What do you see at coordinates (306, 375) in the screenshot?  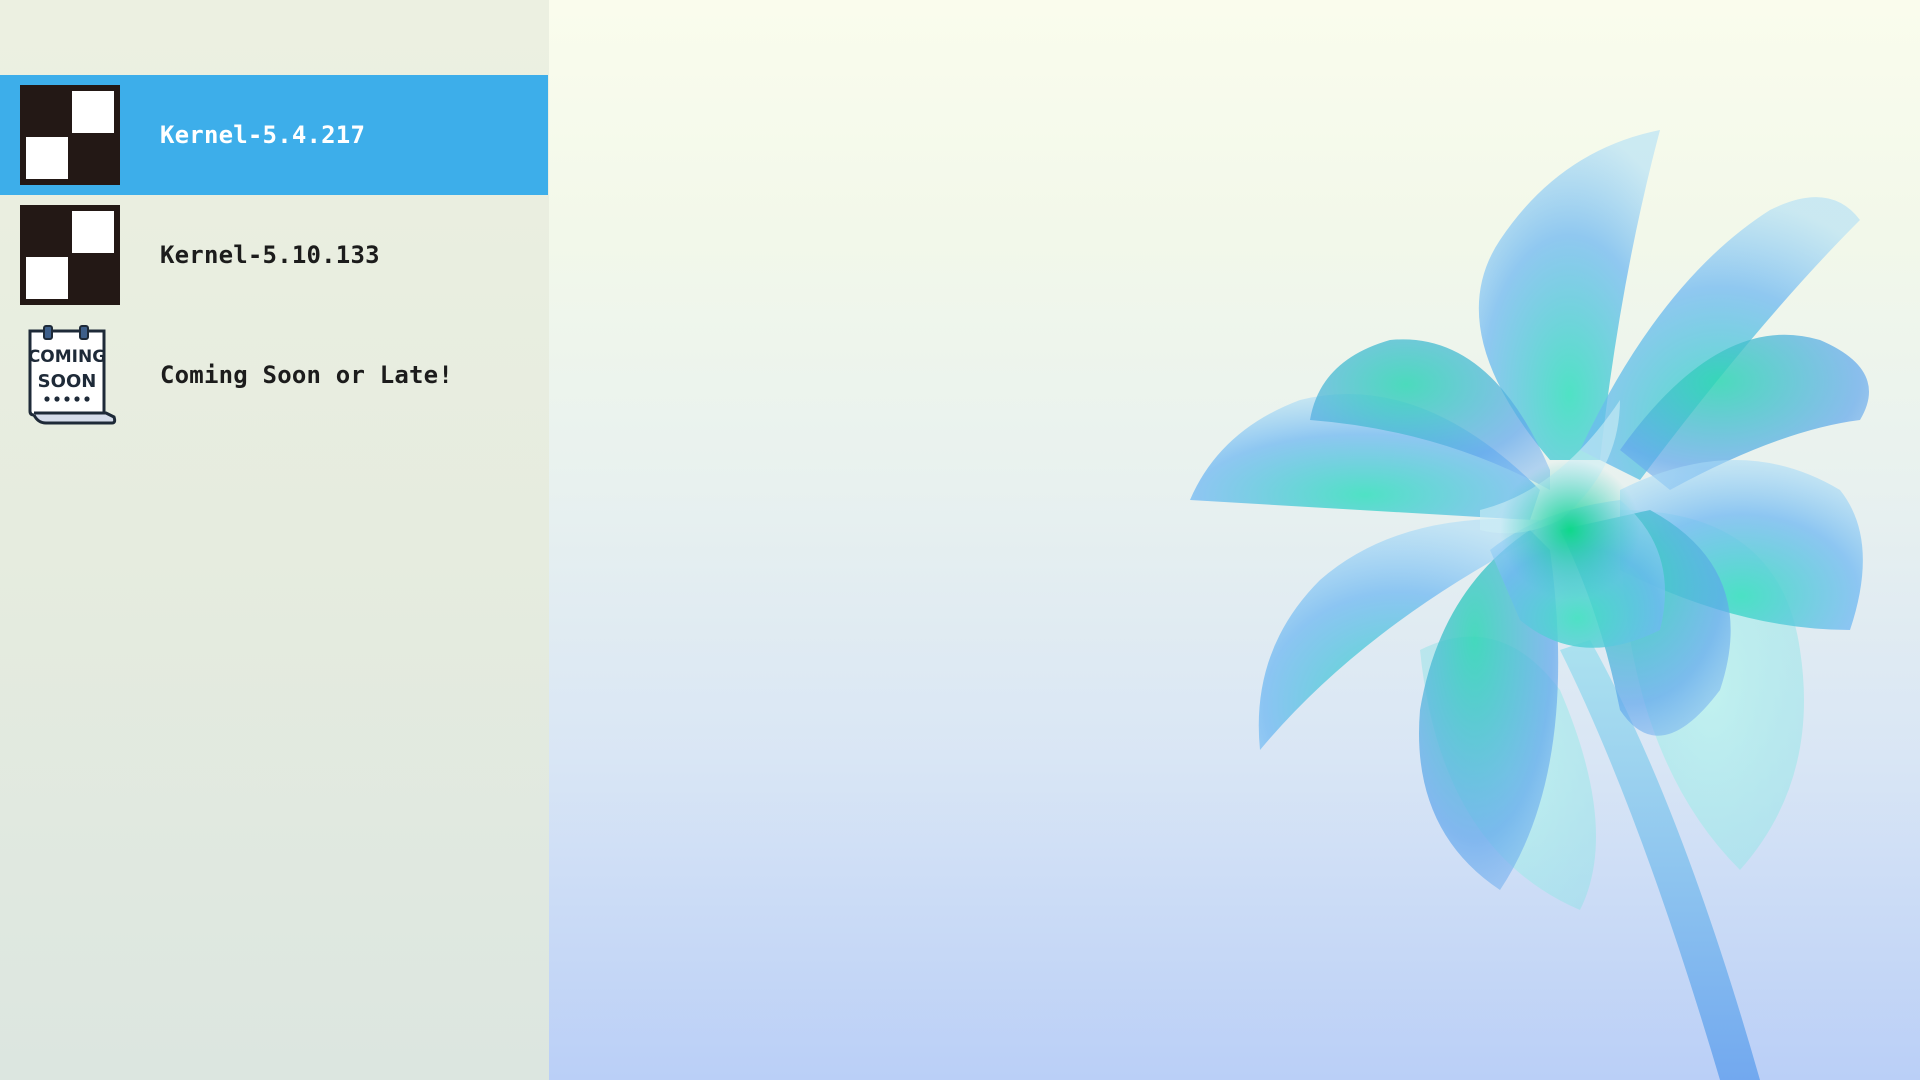 I see `boot-entry-label: Coming Soon or Late!` at bounding box center [306, 375].